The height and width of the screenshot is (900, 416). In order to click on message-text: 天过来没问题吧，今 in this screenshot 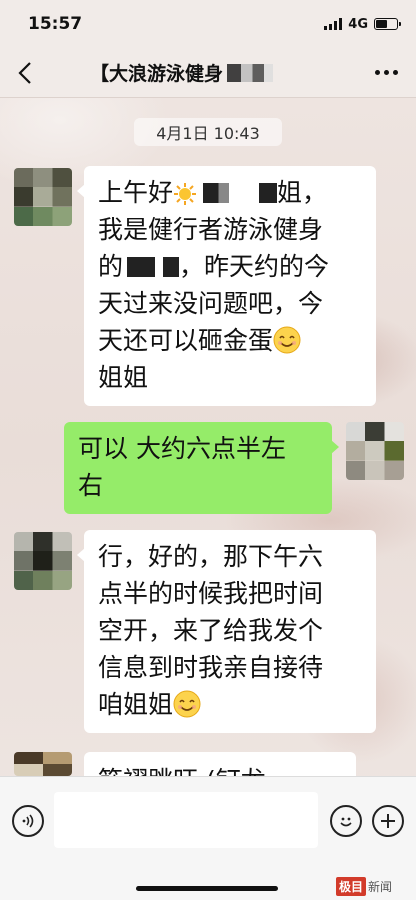, I will do `click(211, 303)`.